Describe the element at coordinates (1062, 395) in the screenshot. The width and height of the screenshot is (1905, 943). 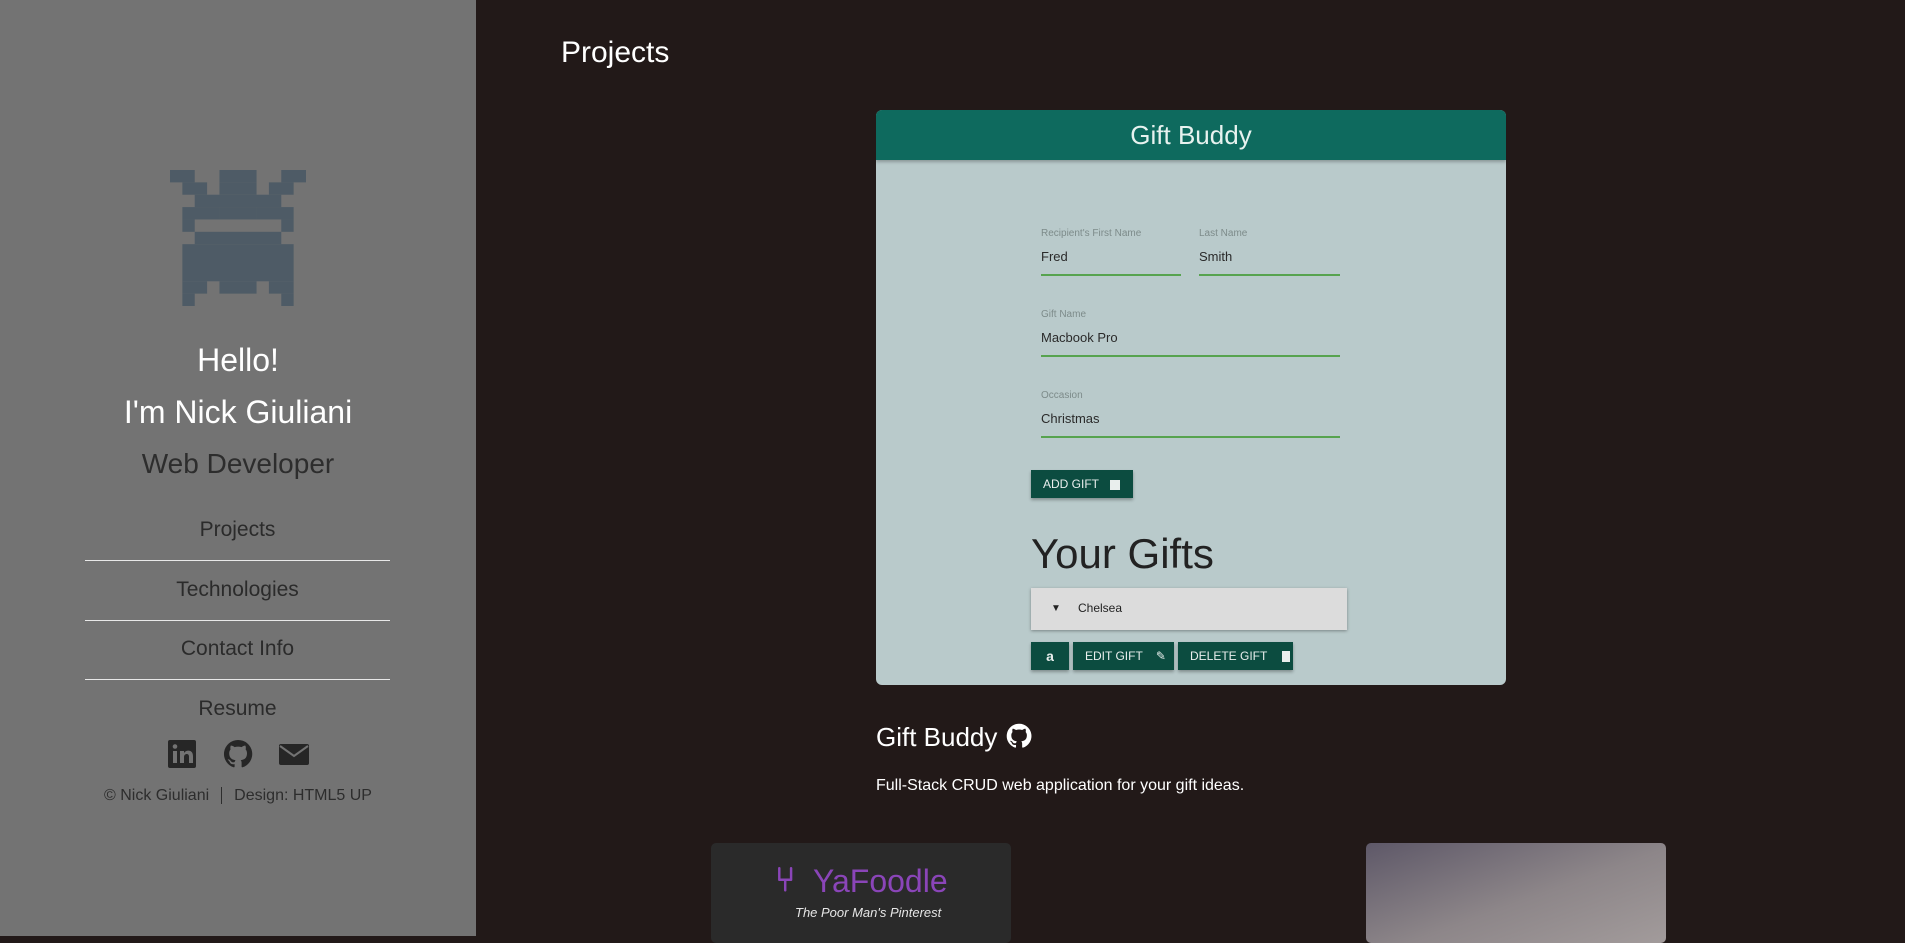
I see `field-label: Occasion` at that location.